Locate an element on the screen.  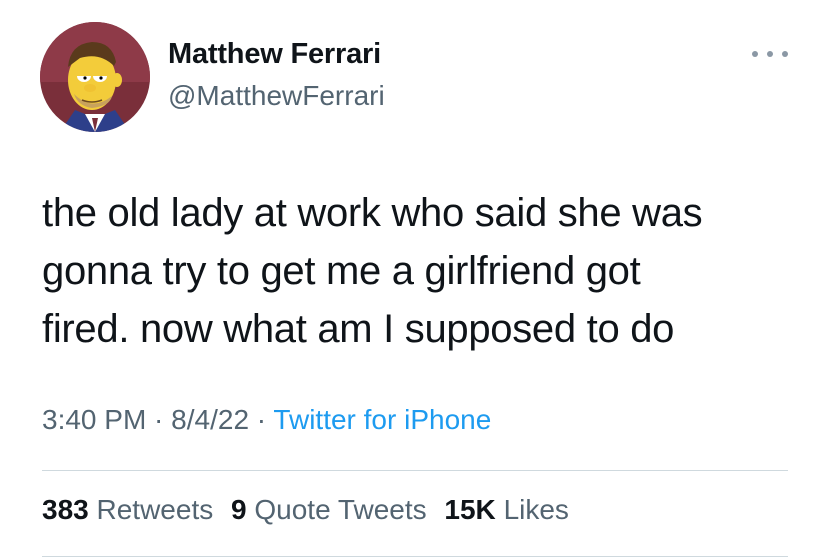
author-display-name: Matthew Ferrari is located at coordinates (274, 54).